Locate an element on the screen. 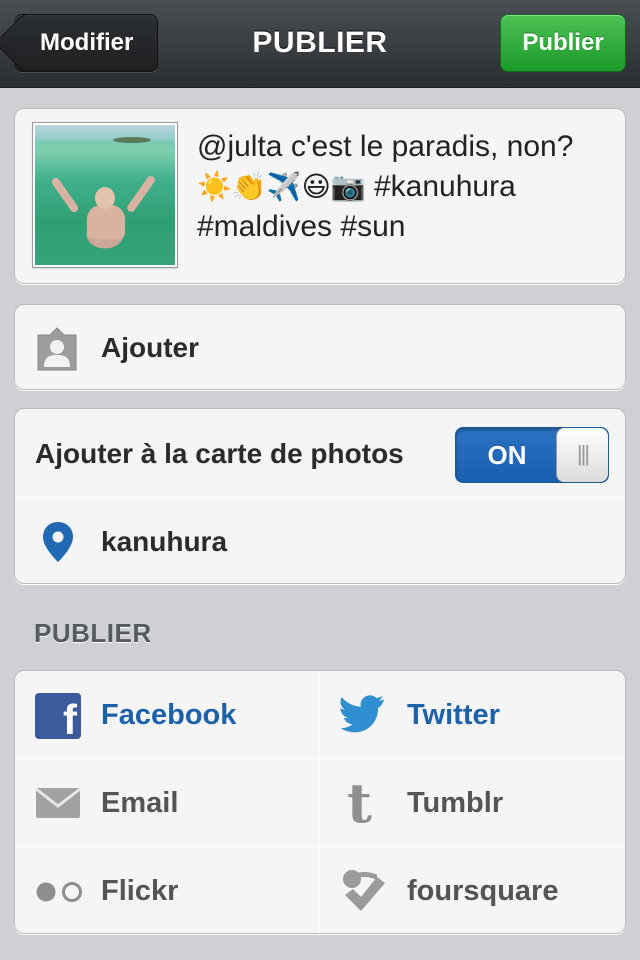 The height and width of the screenshot is (960, 640). location-row: kanuhura is located at coordinates (321, 542).